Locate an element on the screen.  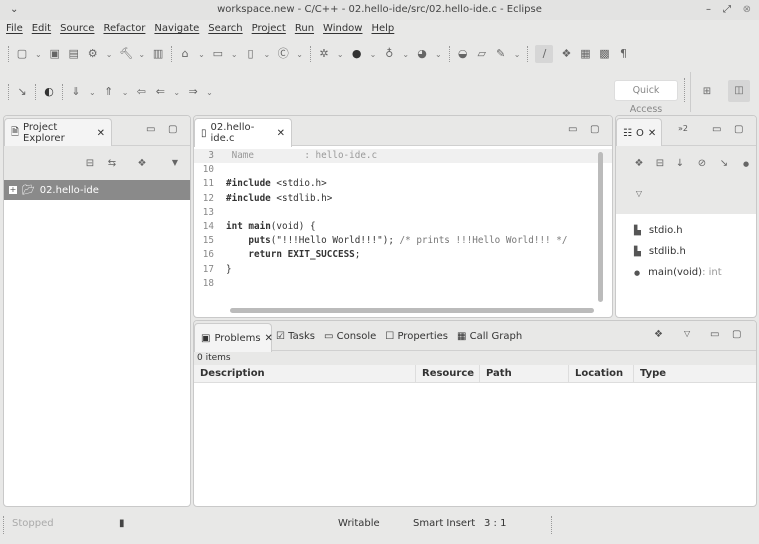
forward-dropdown: ⌄ is located at coordinates (209, 92).